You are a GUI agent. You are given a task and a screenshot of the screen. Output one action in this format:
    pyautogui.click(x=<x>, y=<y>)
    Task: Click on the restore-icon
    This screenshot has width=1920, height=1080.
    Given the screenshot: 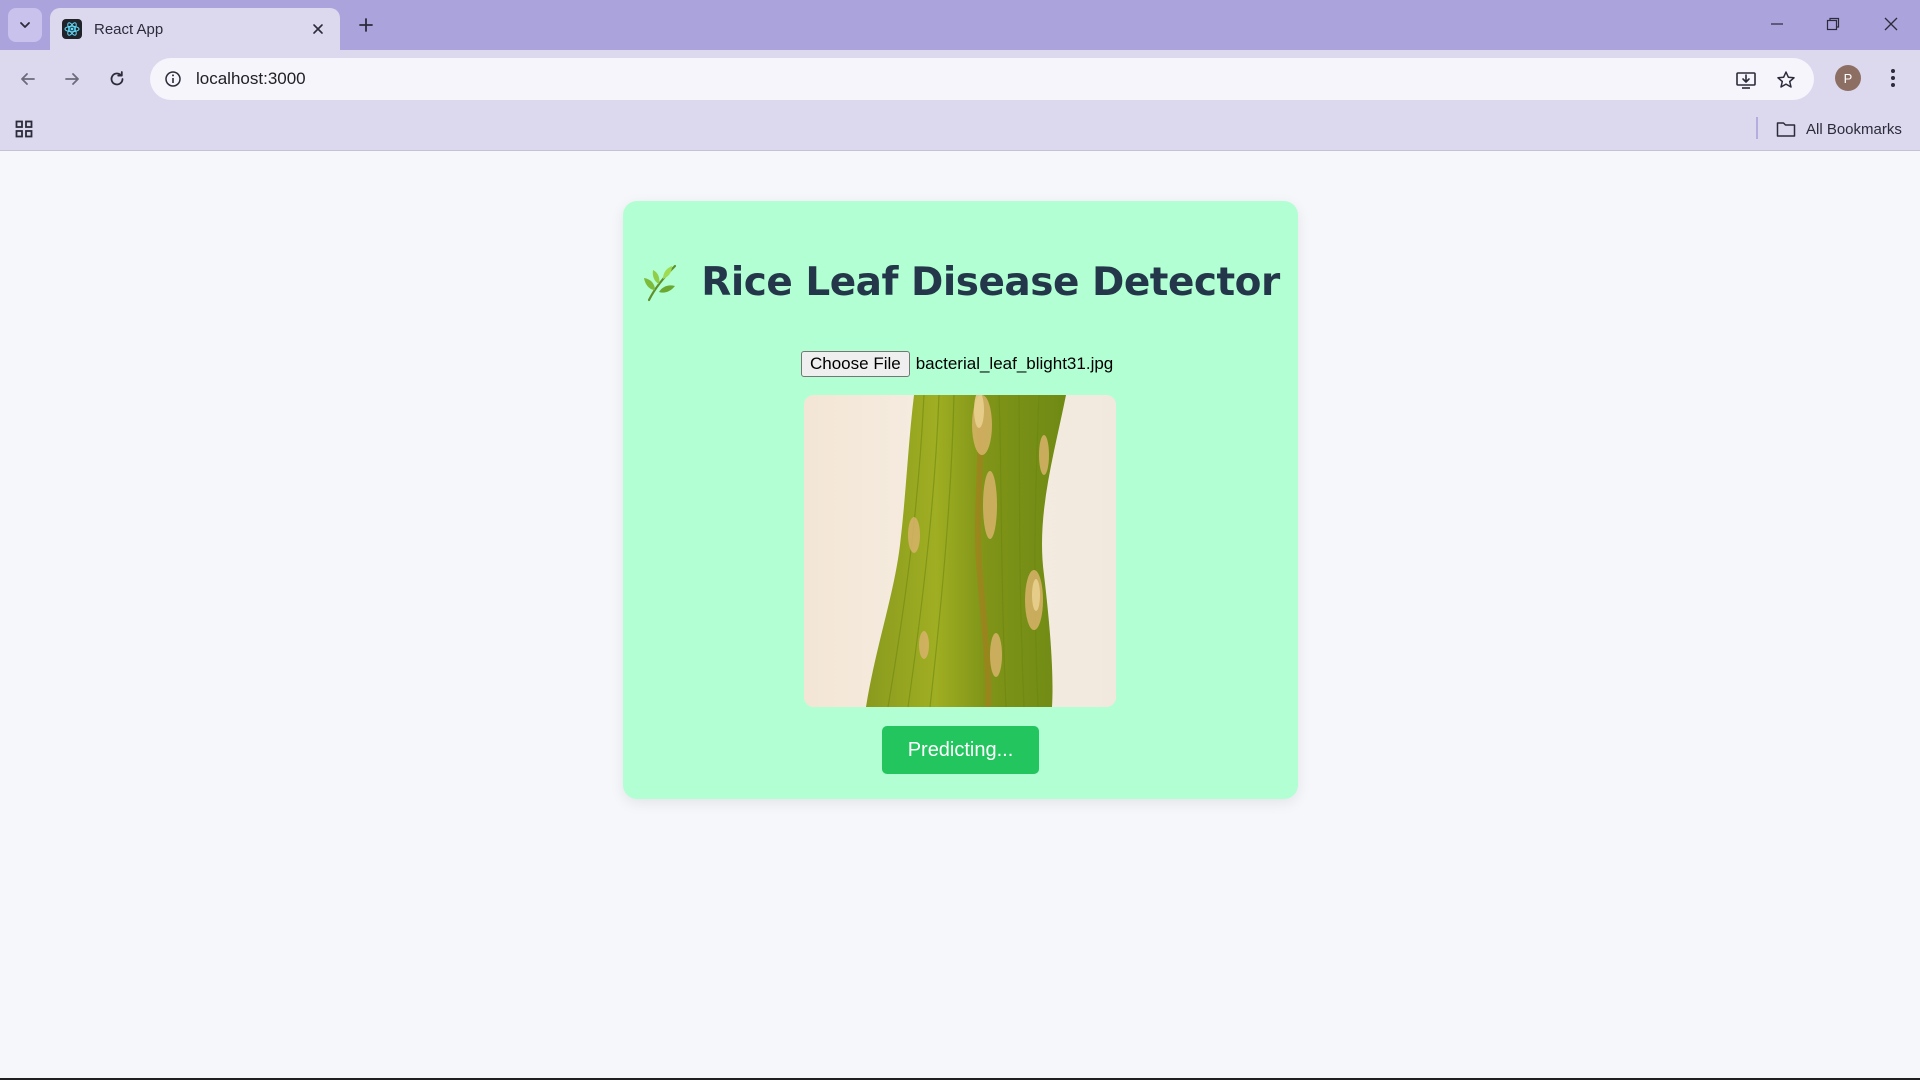 What is the action you would take?
    pyautogui.click(x=1833, y=24)
    